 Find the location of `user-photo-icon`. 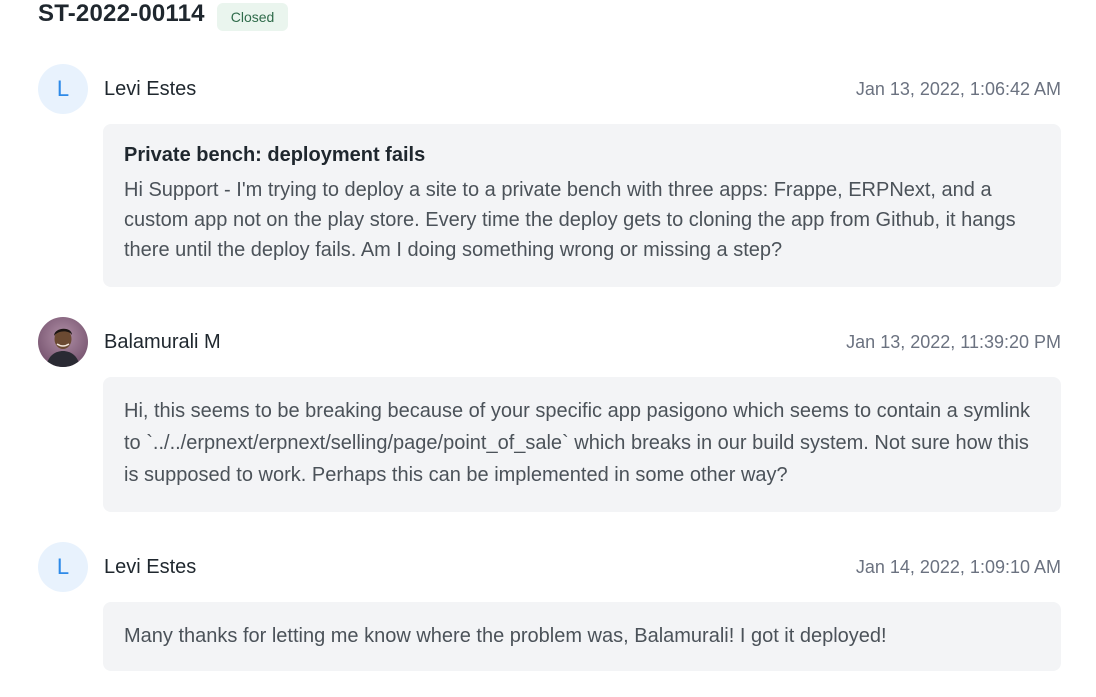

user-photo-icon is located at coordinates (63, 342).